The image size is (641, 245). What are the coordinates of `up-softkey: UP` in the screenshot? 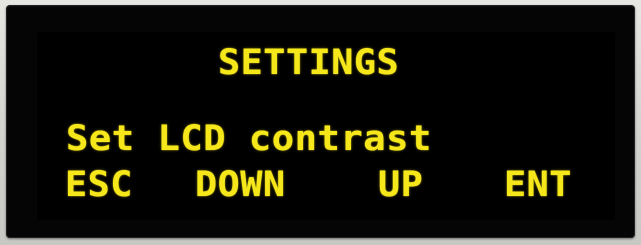 It's located at (400, 185).